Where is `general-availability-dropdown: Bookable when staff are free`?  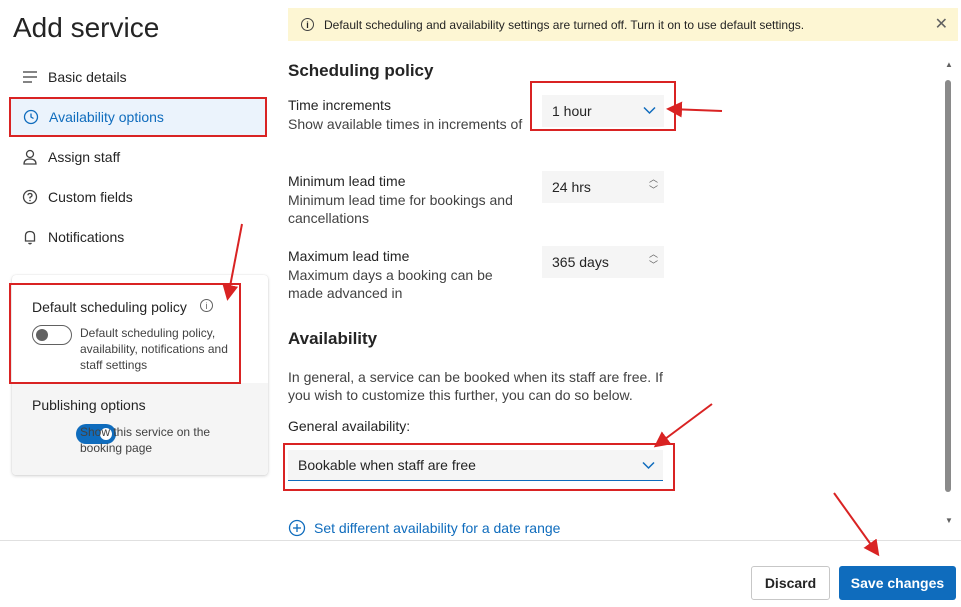
general-availability-dropdown: Bookable when staff are free is located at coordinates (475, 465).